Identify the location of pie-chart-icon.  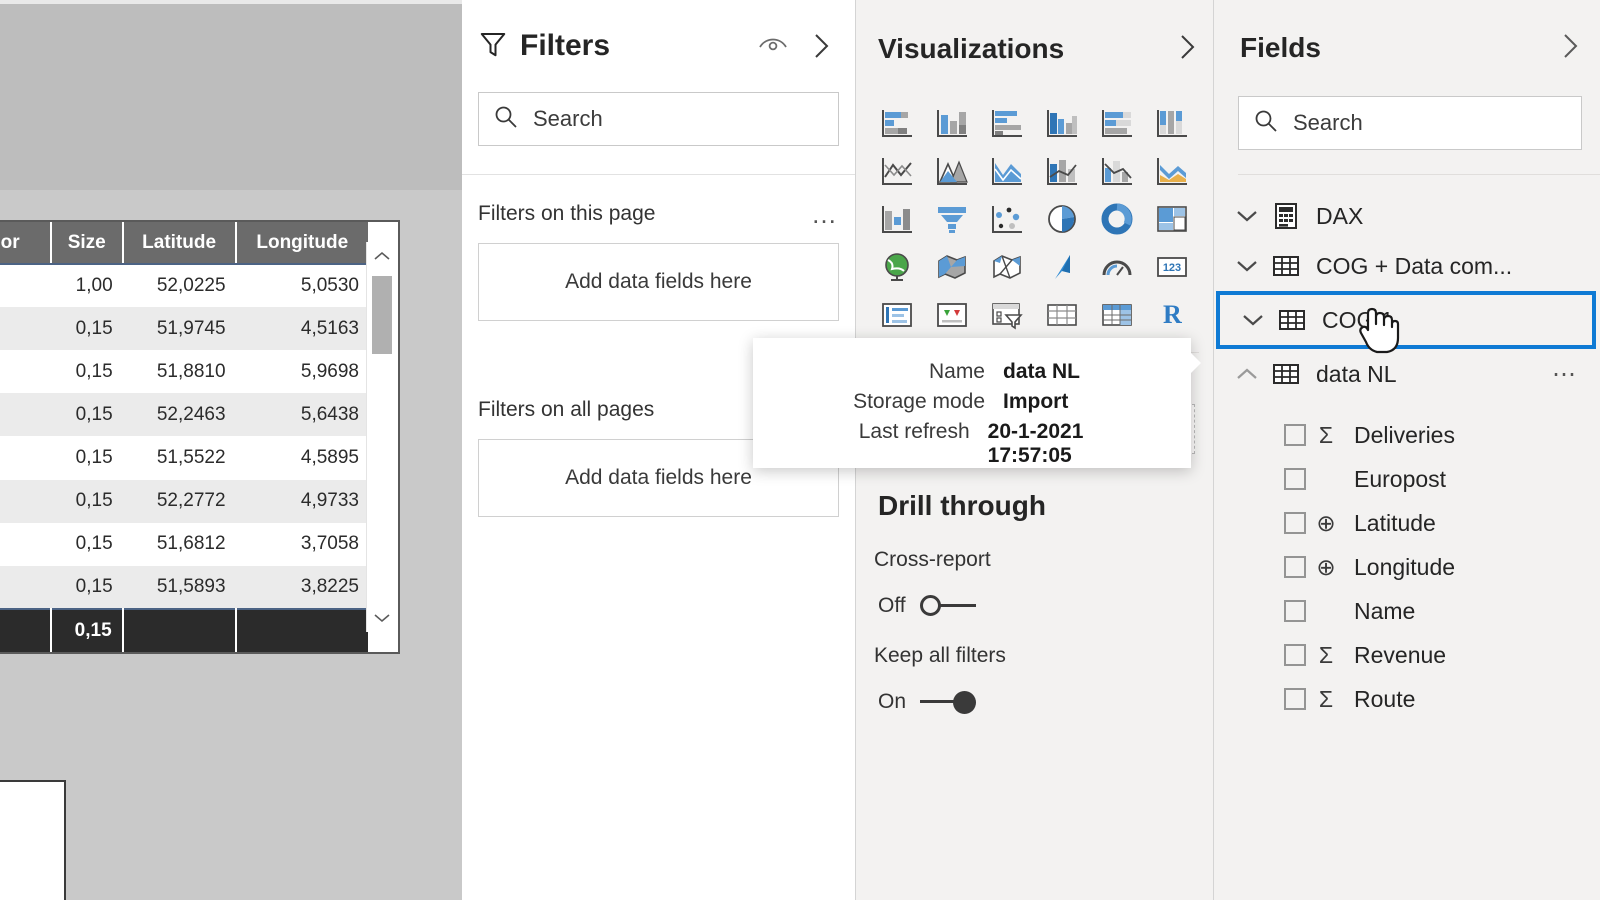
(1062, 219).